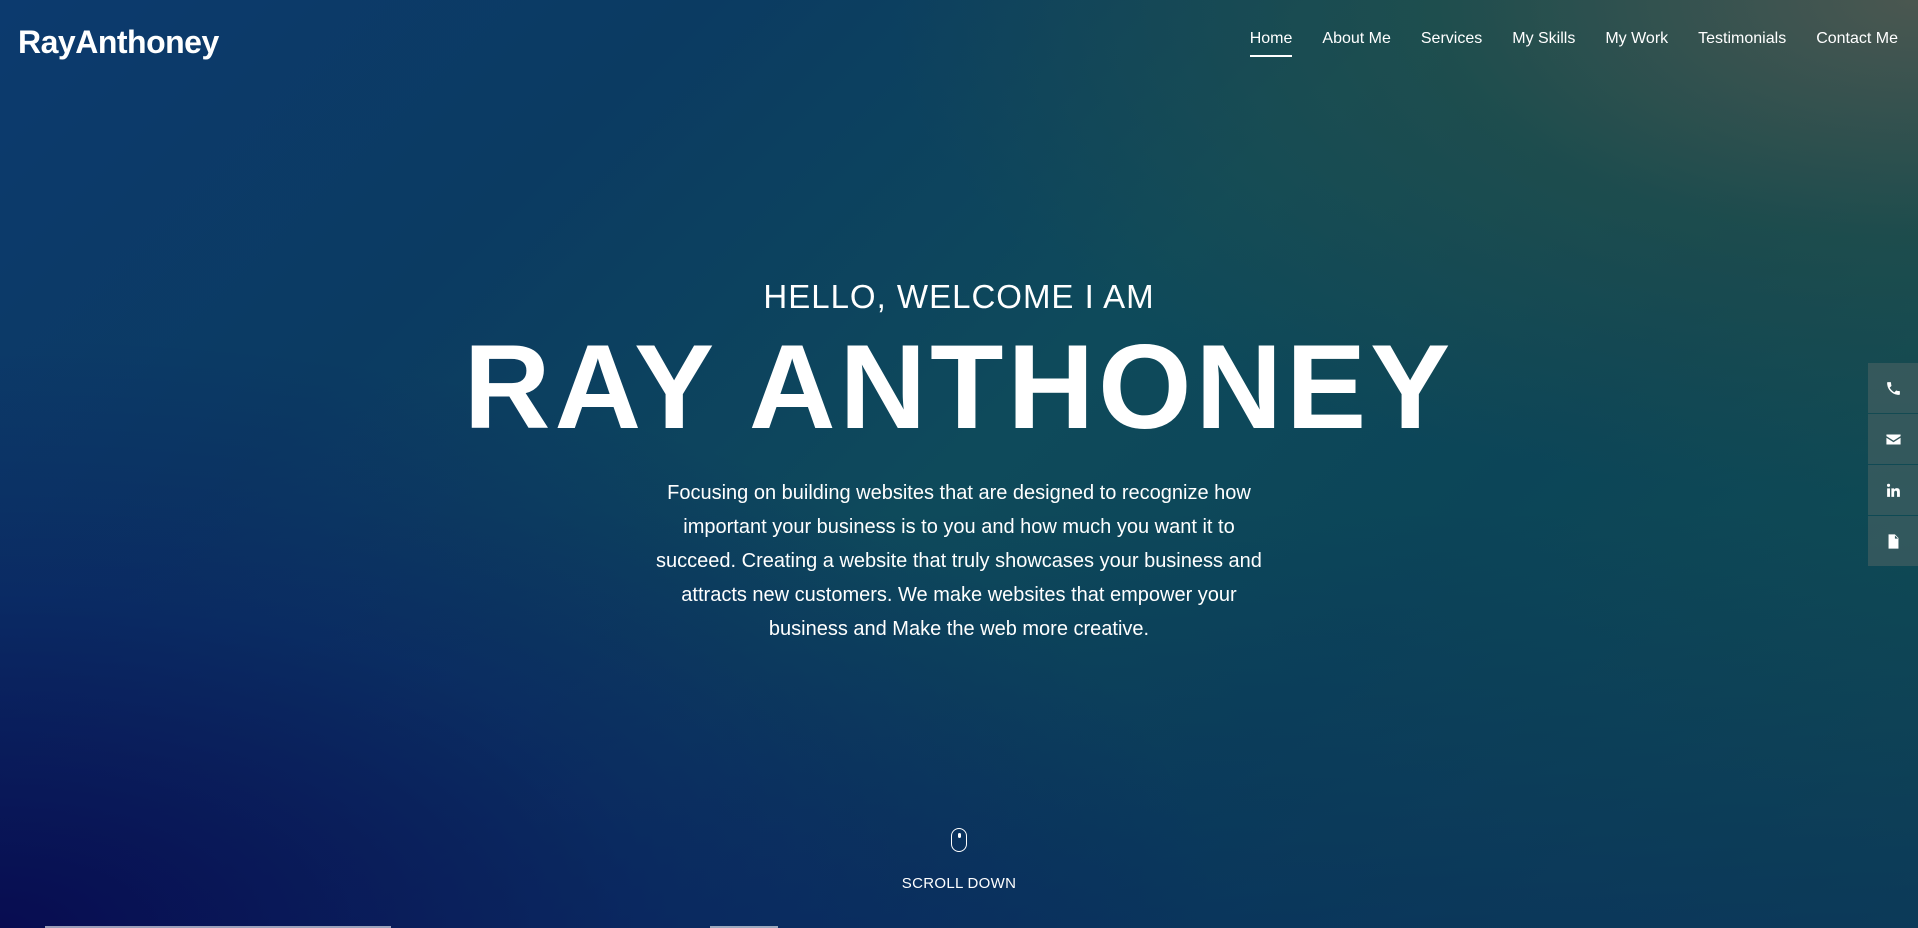 Image resolution: width=1918 pixels, height=928 pixels. Describe the element at coordinates (1451, 43) in the screenshot. I see `nav-services: Services` at that location.